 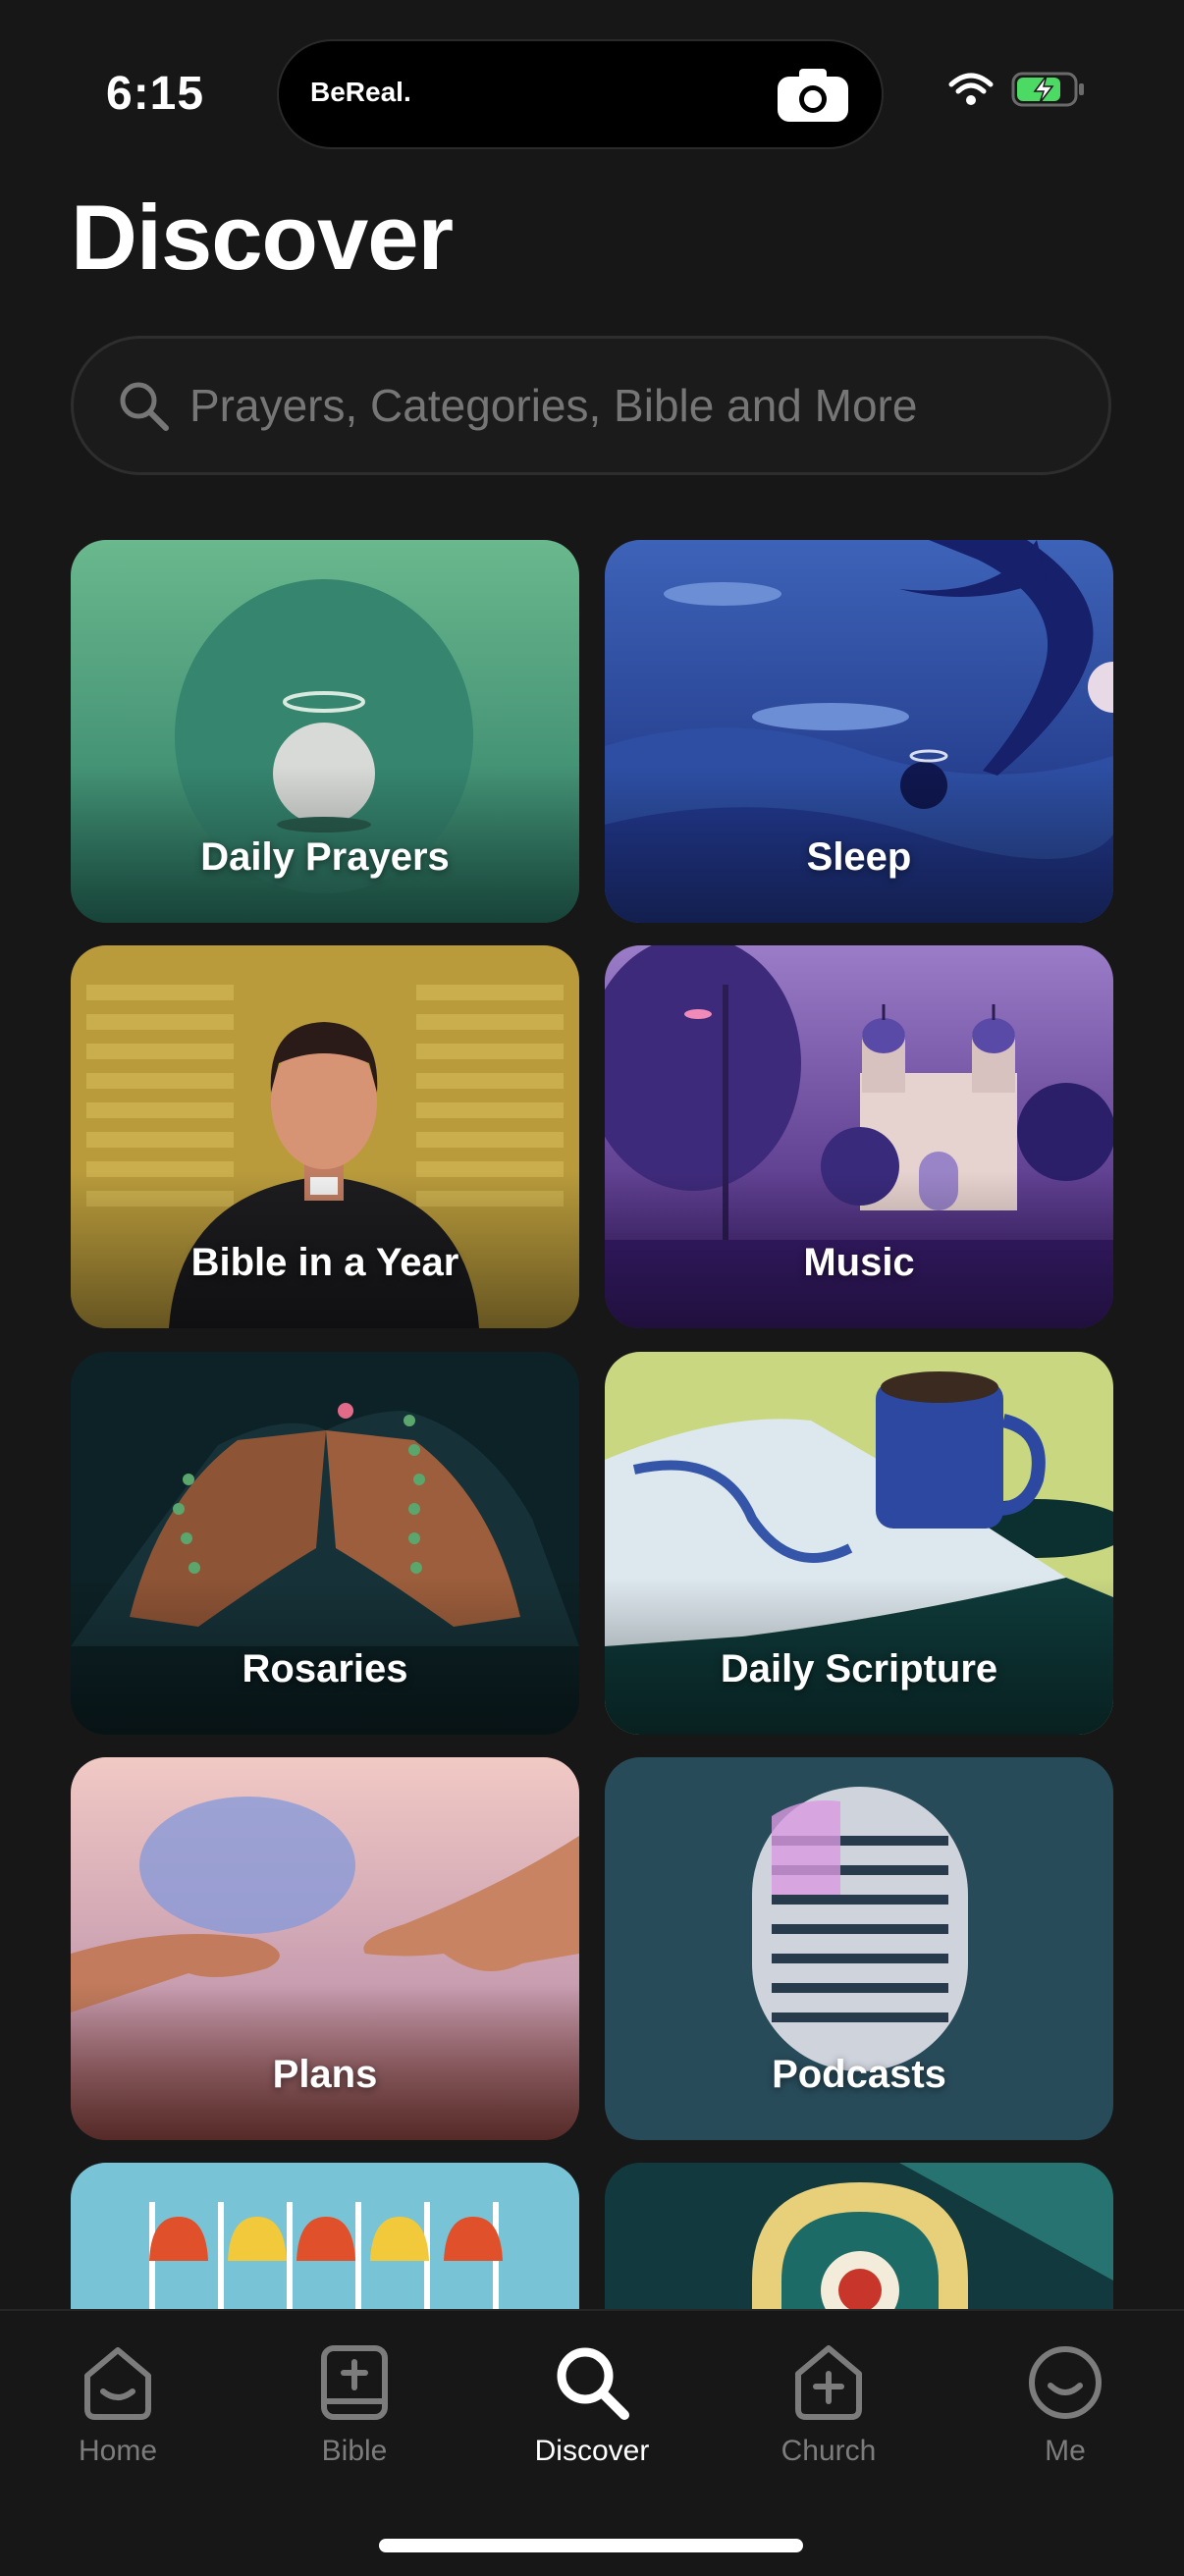 What do you see at coordinates (828, 2382) in the screenshot?
I see `church-icon` at bounding box center [828, 2382].